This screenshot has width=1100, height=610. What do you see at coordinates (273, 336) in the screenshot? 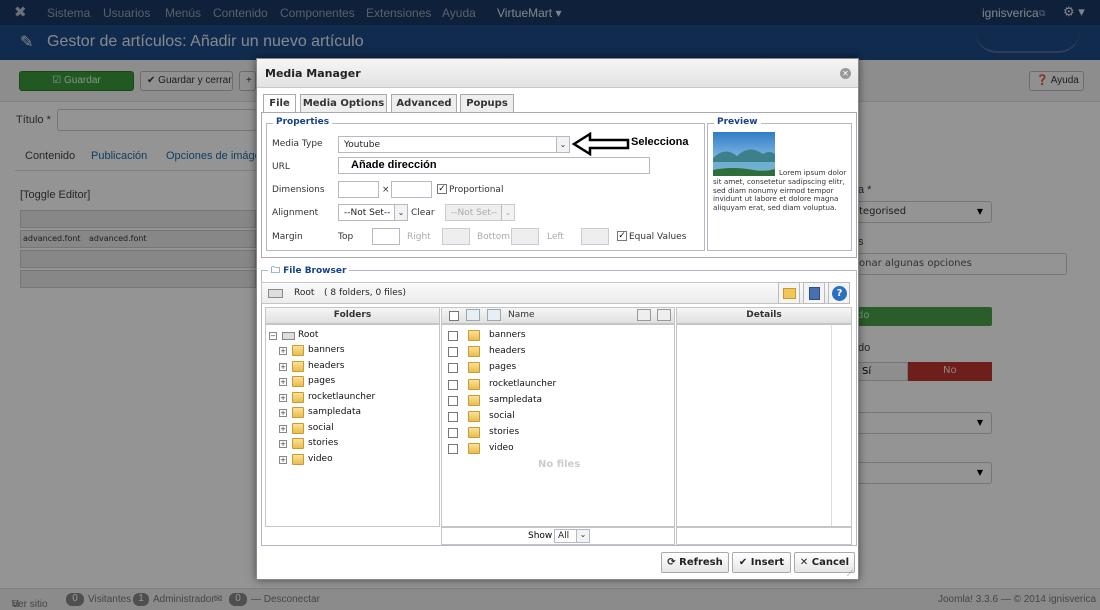
I see `collapse-icon: −` at bounding box center [273, 336].